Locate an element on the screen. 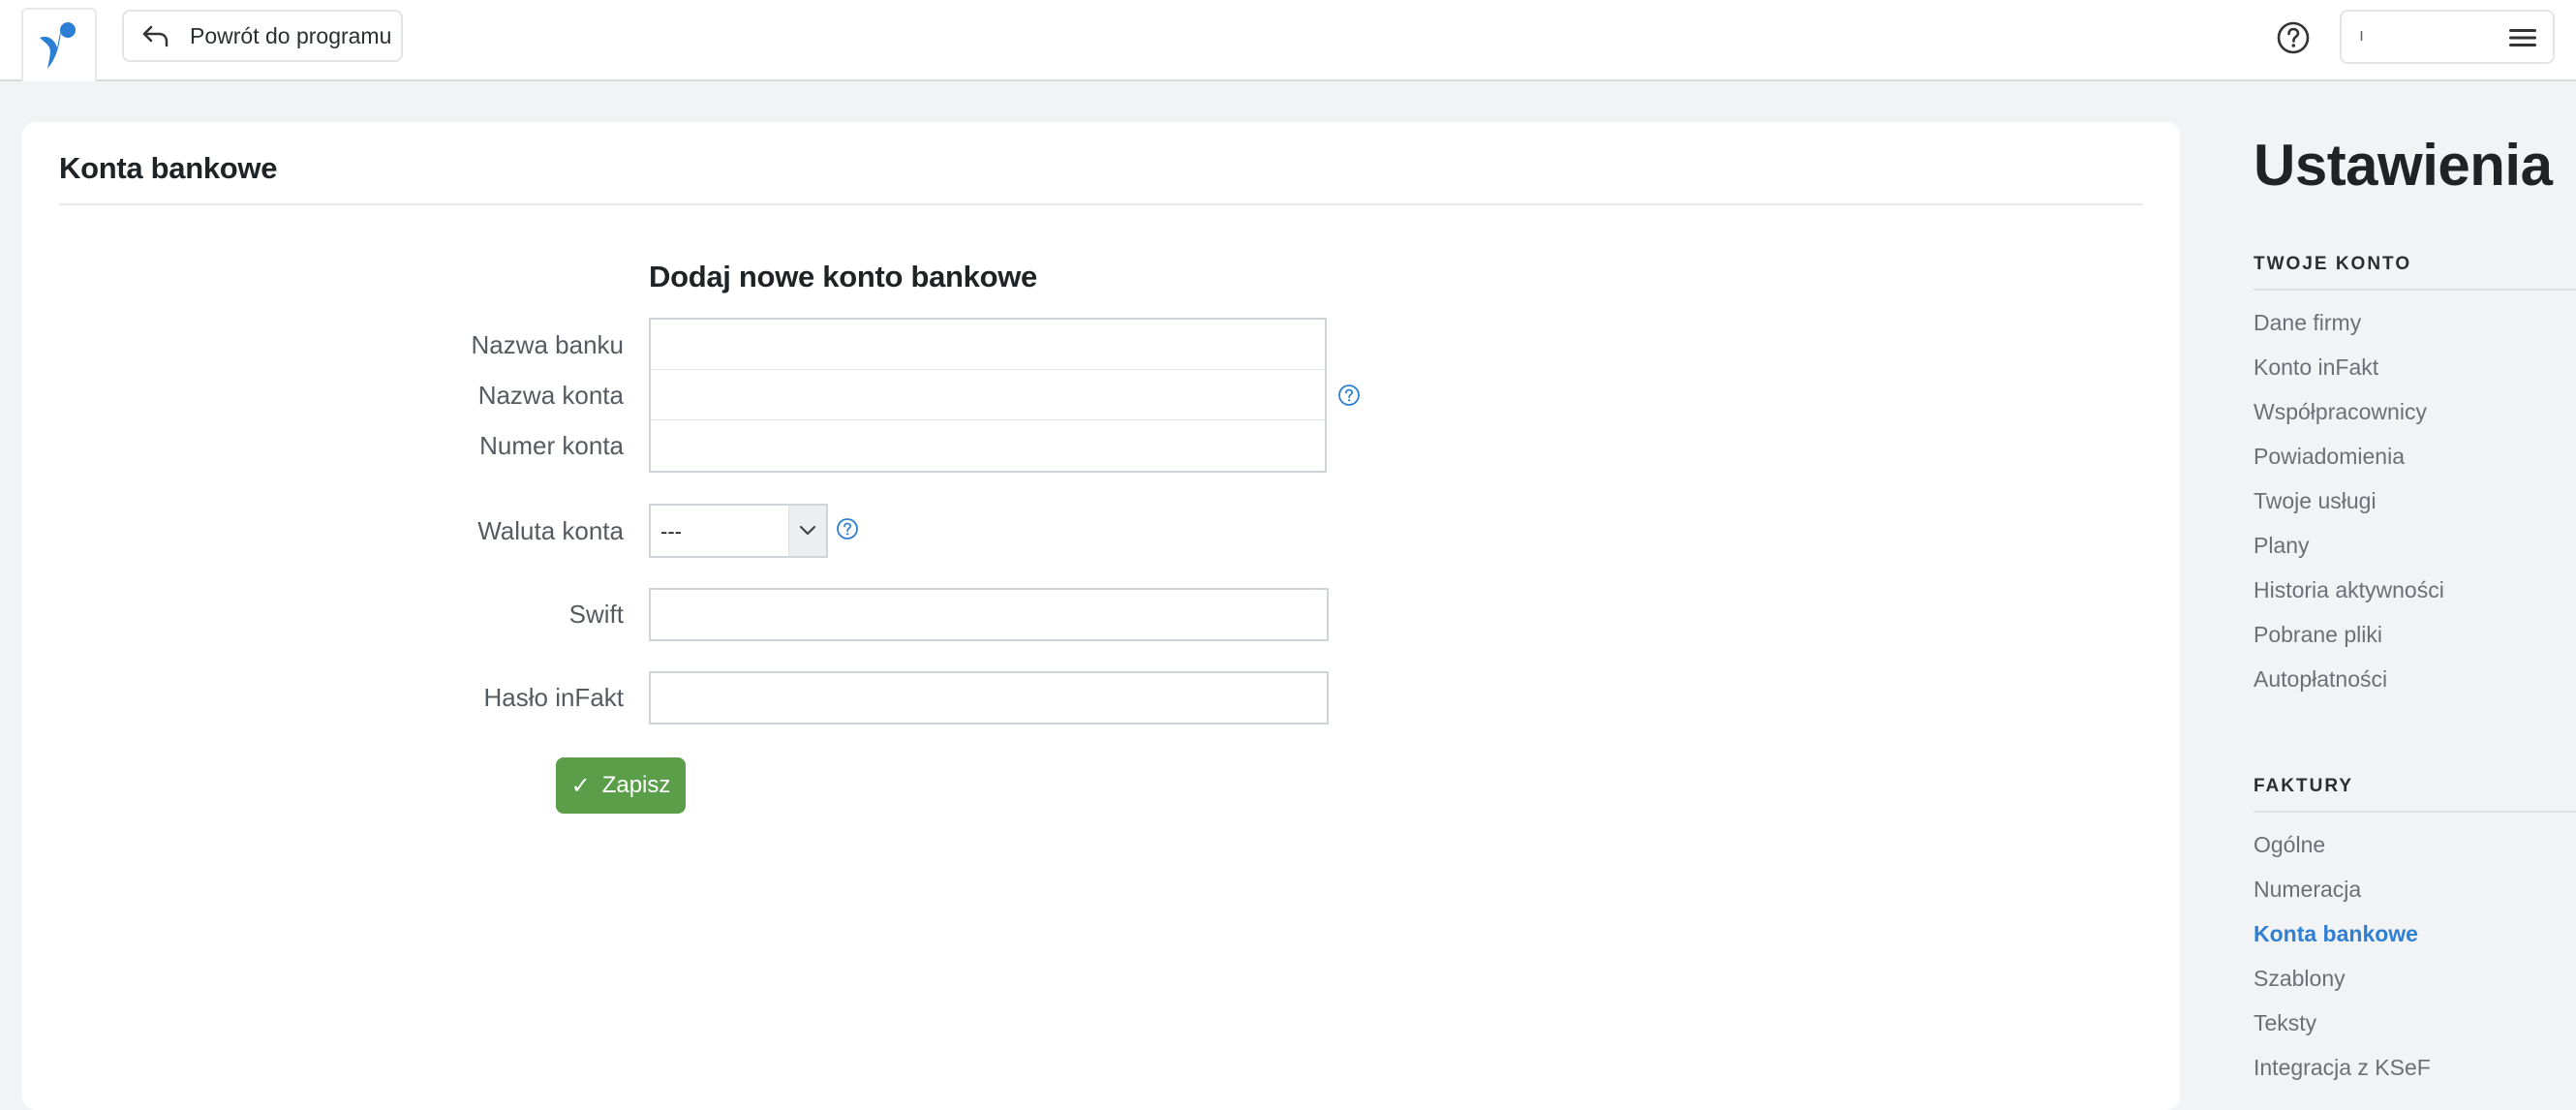 The height and width of the screenshot is (1110, 2576). sidebar-item-templates: Szablony is located at coordinates (2300, 979).